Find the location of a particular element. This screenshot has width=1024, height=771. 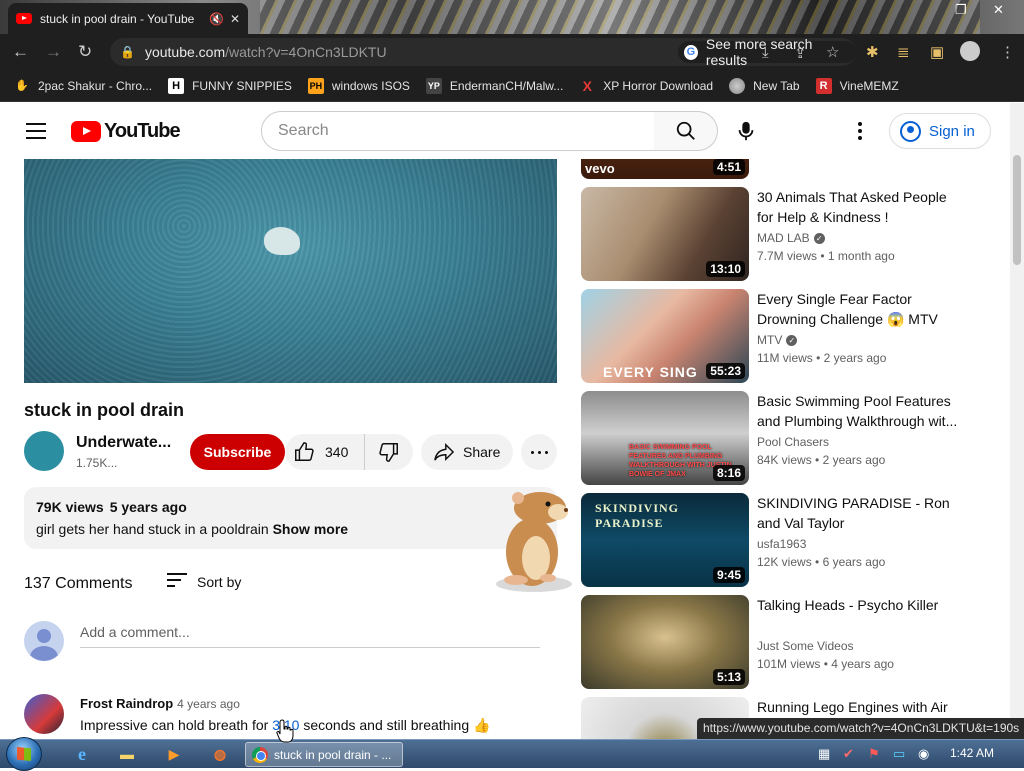

sort-comments-button: Sort by is located at coordinates (204, 582).